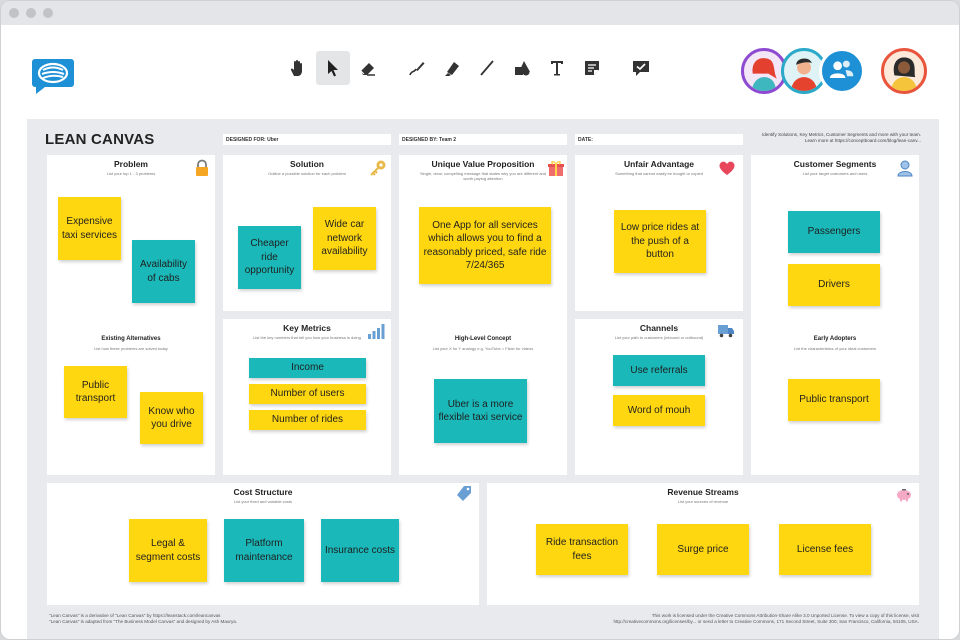 This screenshot has height=640, width=960. Describe the element at coordinates (89, 228) in the screenshot. I see `sticky-note: Expensive taxi services` at that location.